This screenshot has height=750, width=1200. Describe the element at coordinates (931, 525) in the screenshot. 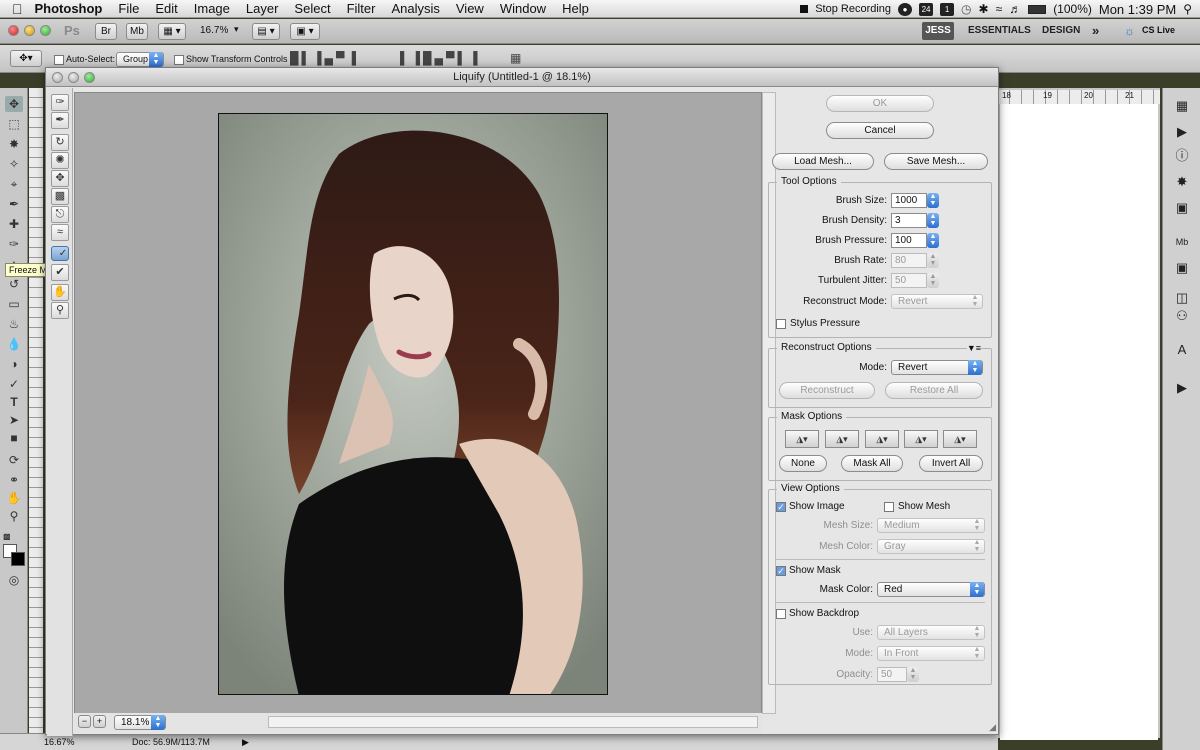

I see `mesh-size-select: Medium ▲ ▼` at that location.